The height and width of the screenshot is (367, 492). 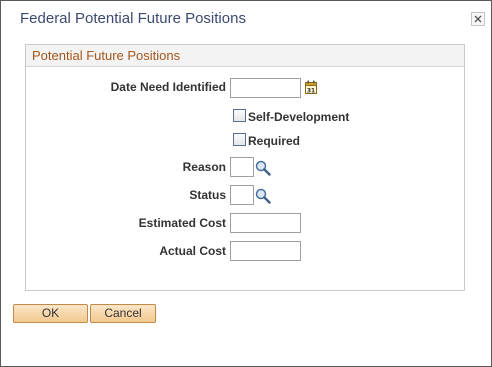 What do you see at coordinates (265, 251) in the screenshot?
I see `actual-cost-input` at bounding box center [265, 251].